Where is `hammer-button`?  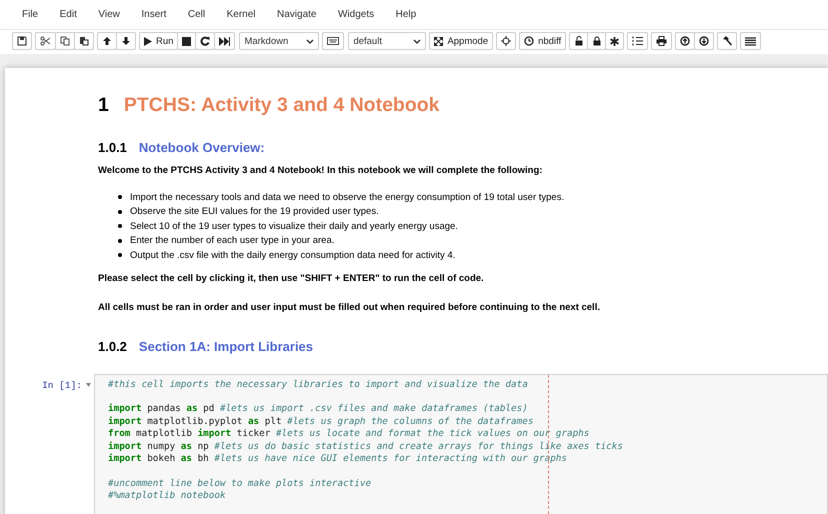
hammer-button is located at coordinates (727, 41).